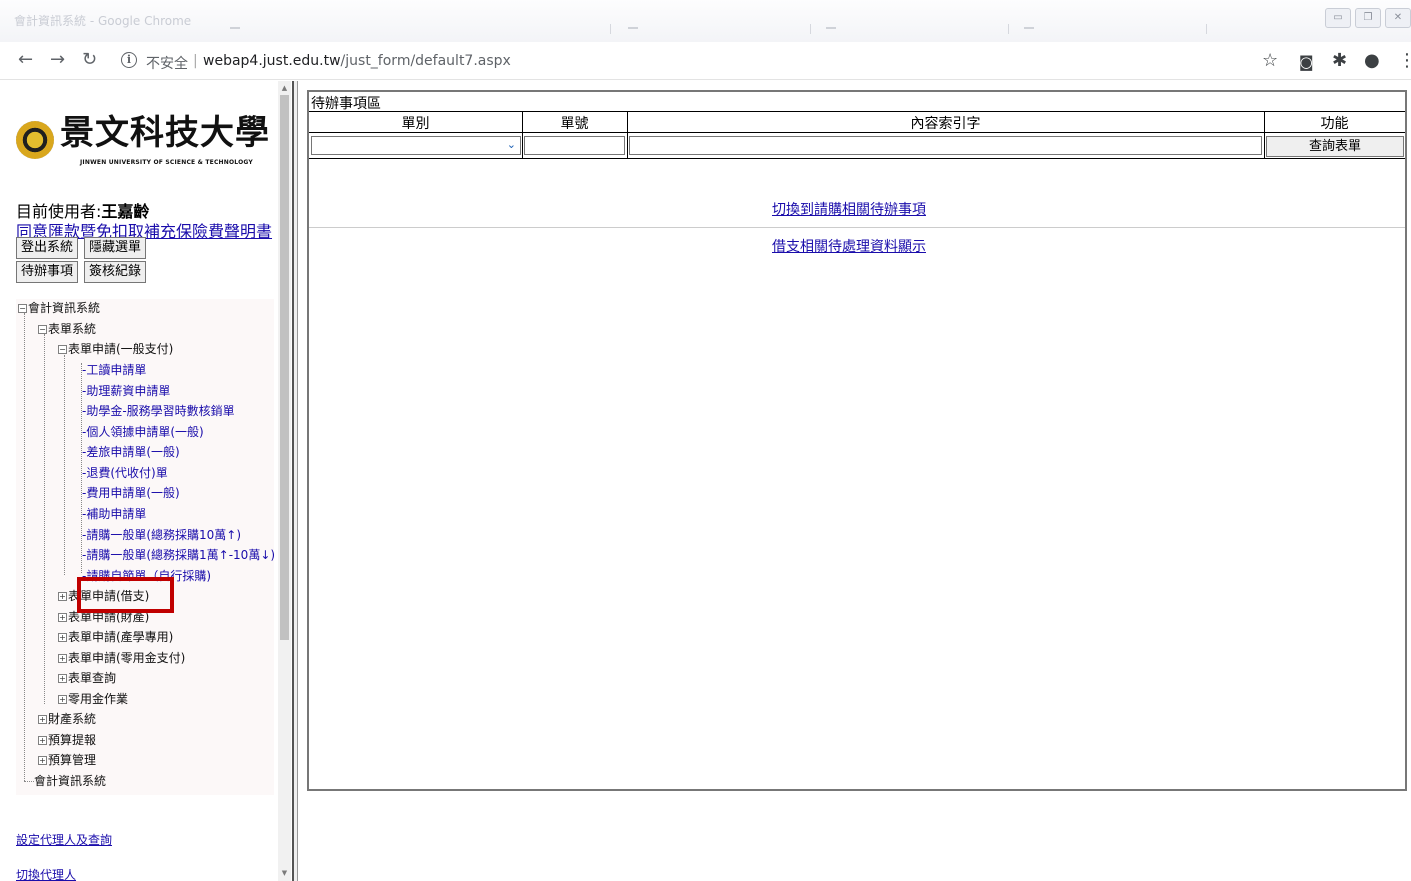 This screenshot has width=1411, height=881. I want to click on header-function: 功能, so click(1334, 124).